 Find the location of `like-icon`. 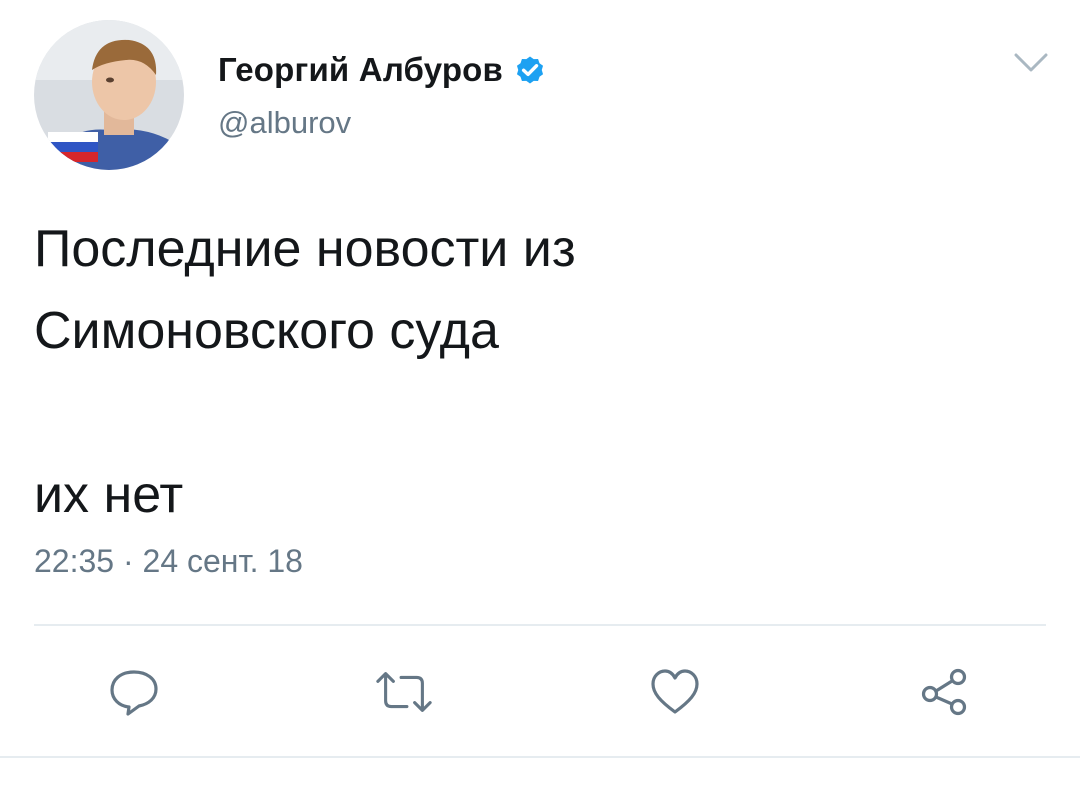

like-icon is located at coordinates (675, 691).